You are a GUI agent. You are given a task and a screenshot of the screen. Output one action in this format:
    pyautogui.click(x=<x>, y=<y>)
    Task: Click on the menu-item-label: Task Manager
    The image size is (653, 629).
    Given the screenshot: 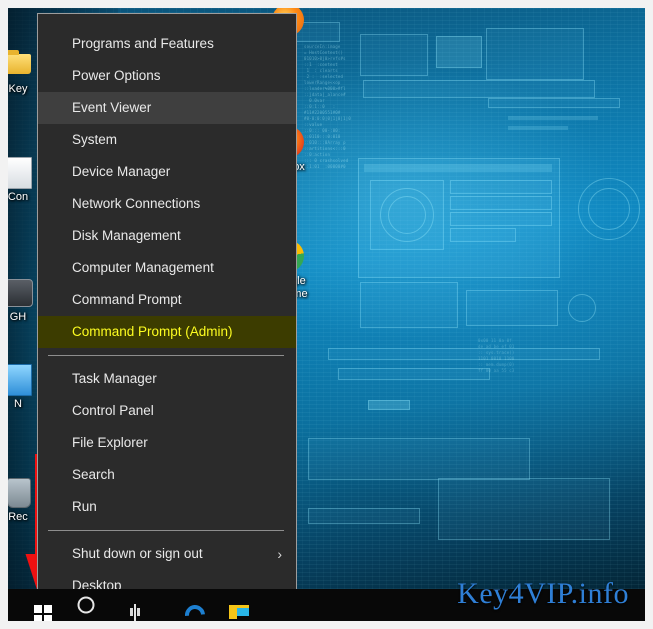 What is the action you would take?
    pyautogui.click(x=114, y=378)
    